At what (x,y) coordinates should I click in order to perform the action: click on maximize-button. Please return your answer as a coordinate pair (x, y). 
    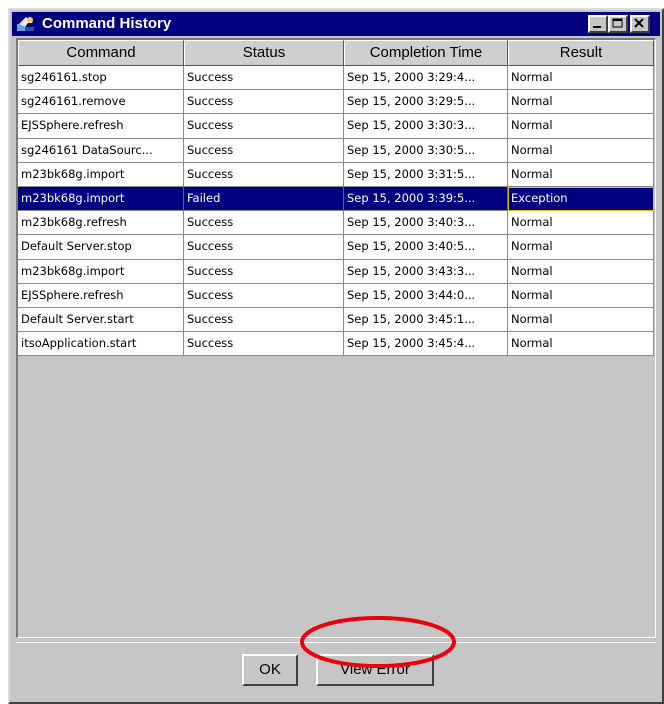
    Looking at the image, I should click on (618, 24).